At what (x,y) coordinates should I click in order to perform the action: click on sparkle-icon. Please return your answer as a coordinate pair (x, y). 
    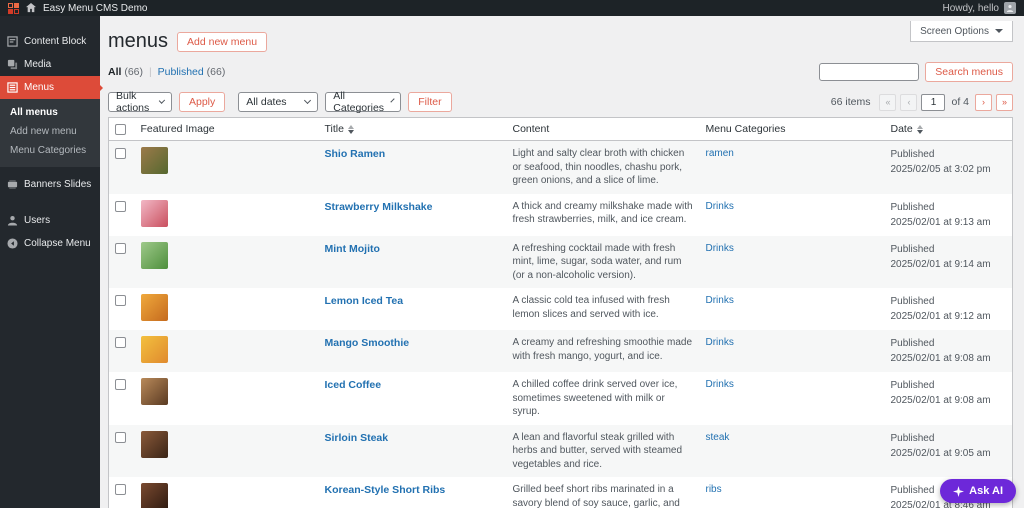
    Looking at the image, I should click on (959, 491).